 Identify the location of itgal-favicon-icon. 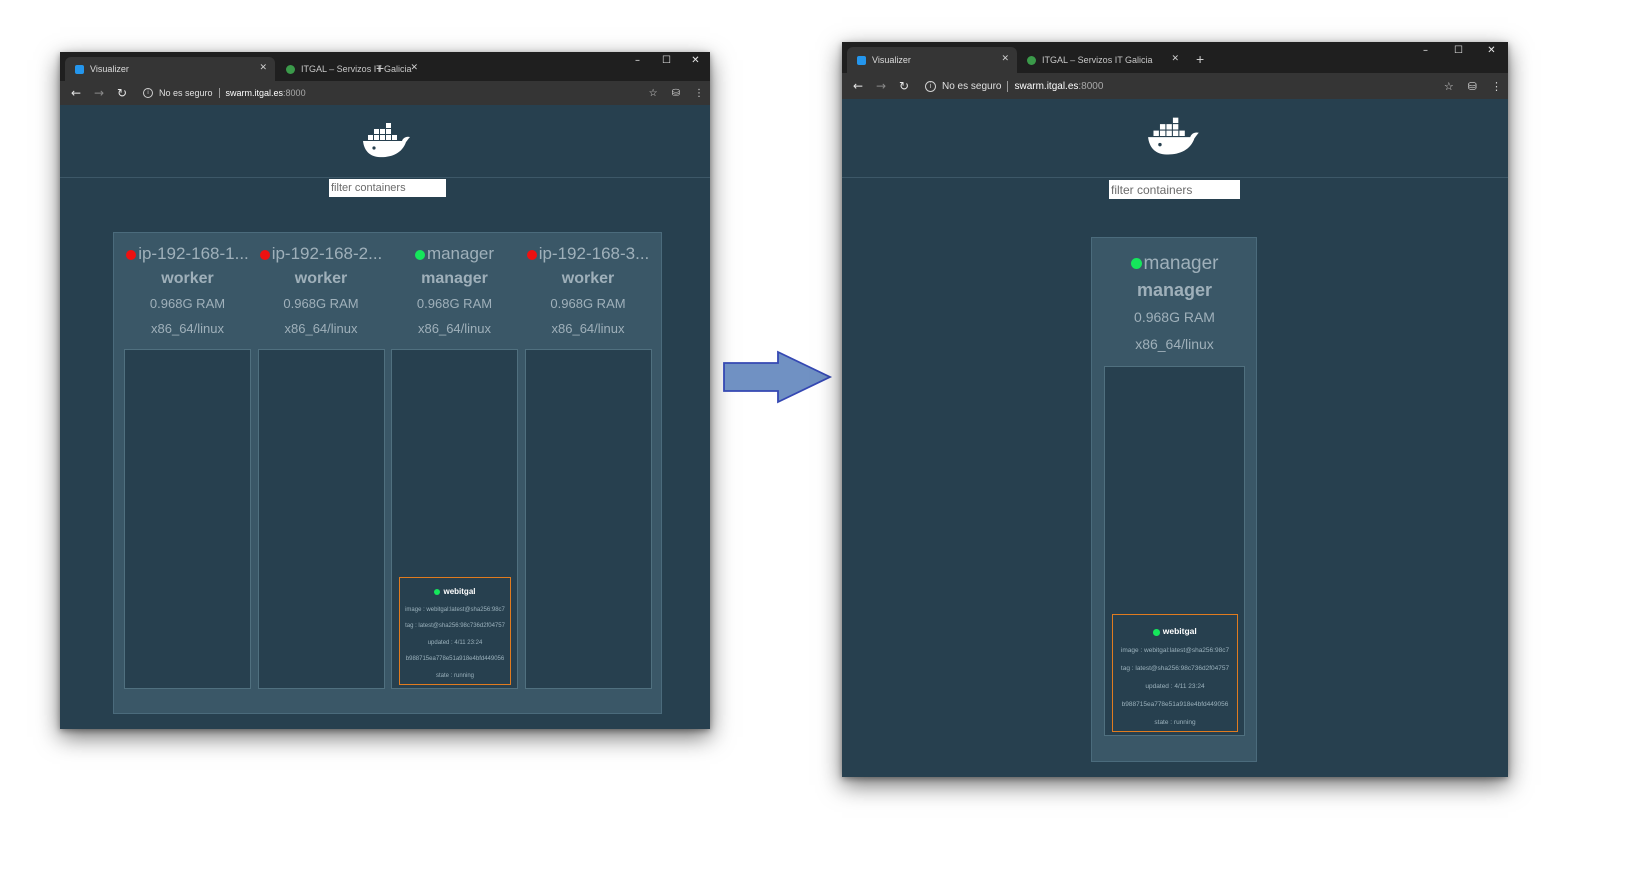
(1031, 60).